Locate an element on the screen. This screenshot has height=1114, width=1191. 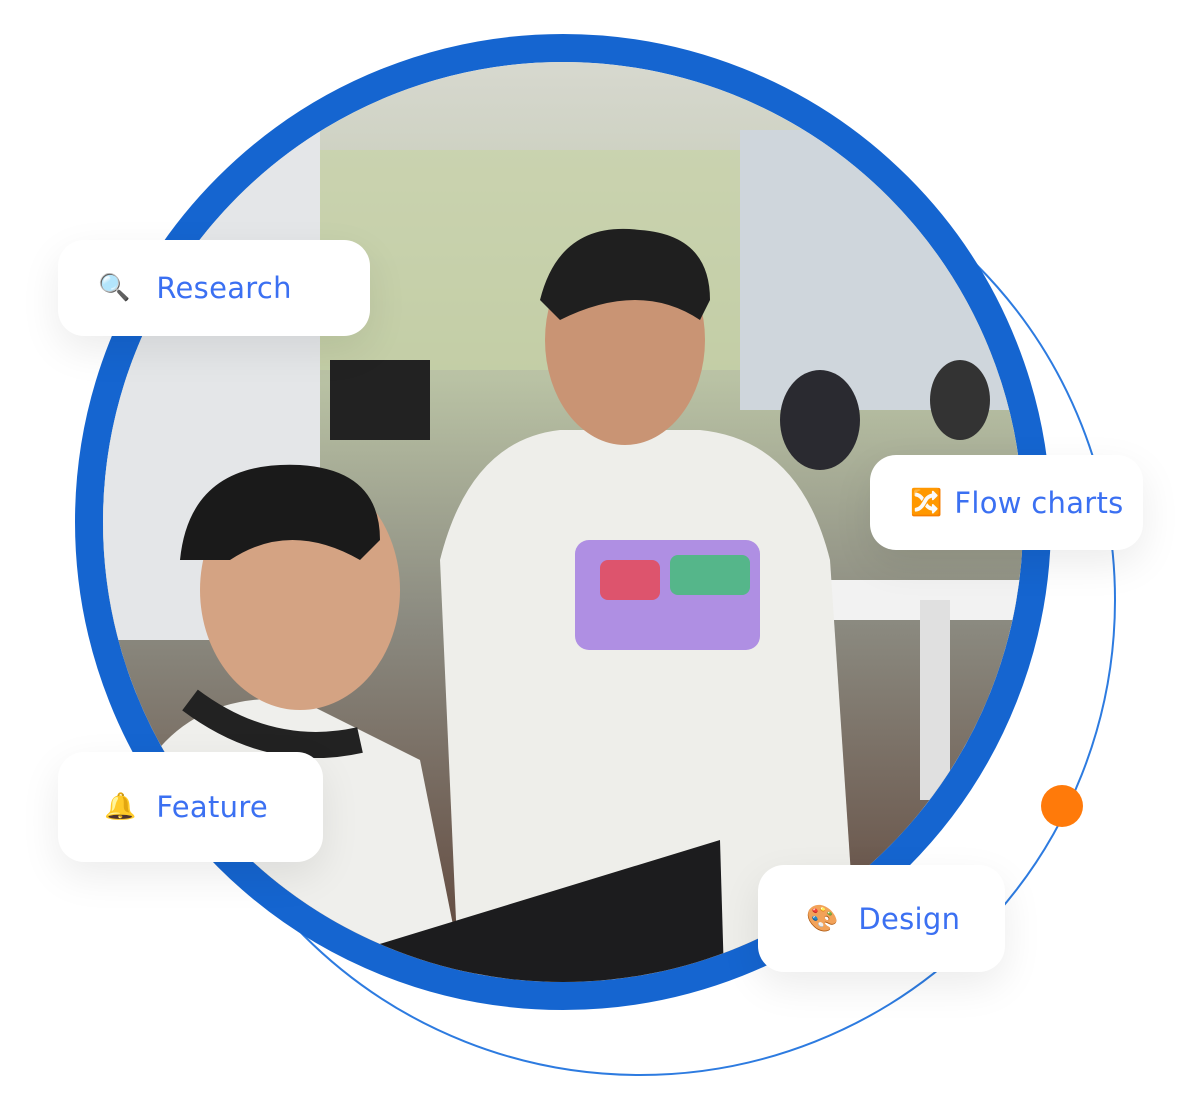
design-label: Design is located at coordinates (909, 918).